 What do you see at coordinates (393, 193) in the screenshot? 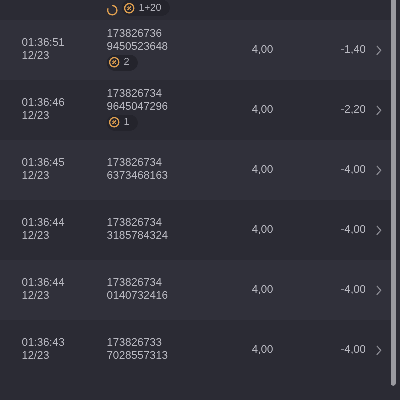
I see `scrollbar` at bounding box center [393, 193].